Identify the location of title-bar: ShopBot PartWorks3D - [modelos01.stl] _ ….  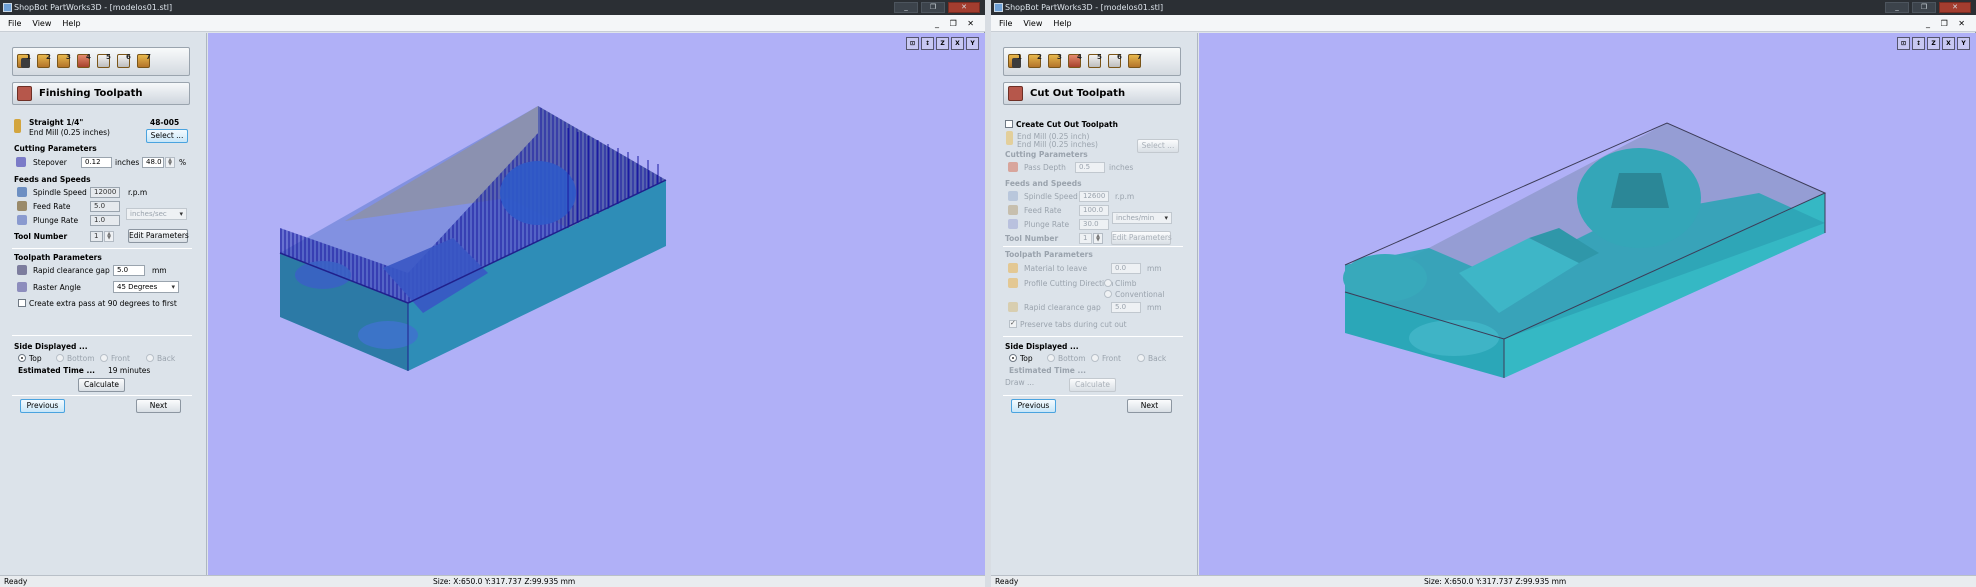
(1483, 7).